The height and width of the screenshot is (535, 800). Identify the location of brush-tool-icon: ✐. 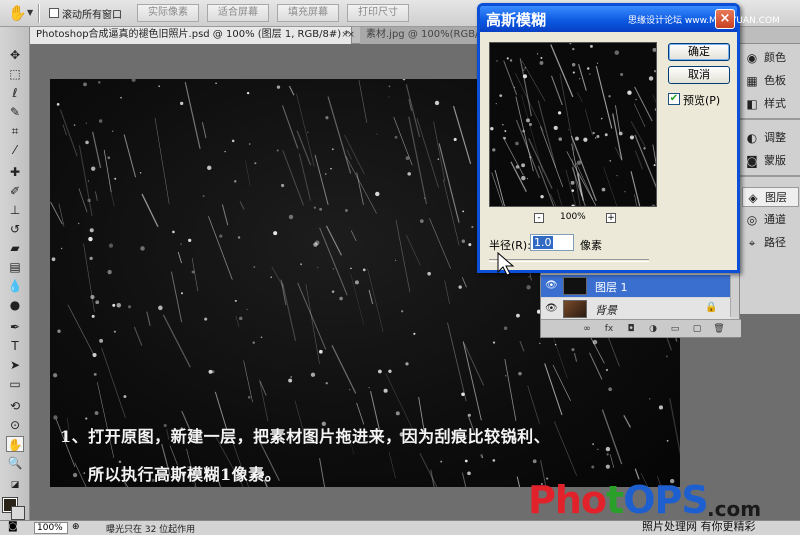
(15, 191).